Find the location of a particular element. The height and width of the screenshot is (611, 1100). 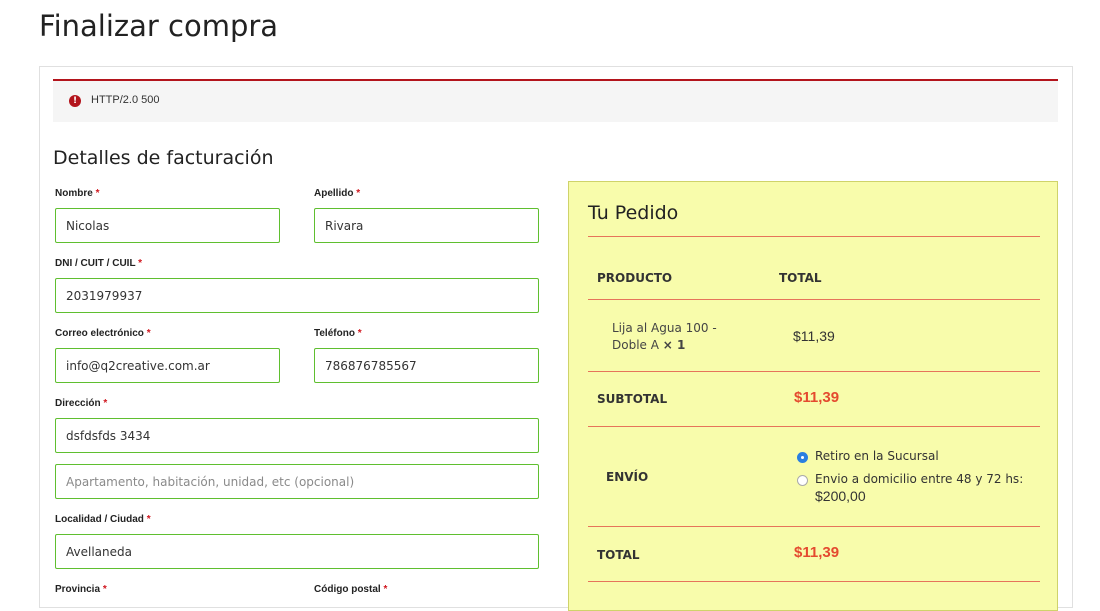

city-label: Localidad / Ciudad * is located at coordinates (103, 519).